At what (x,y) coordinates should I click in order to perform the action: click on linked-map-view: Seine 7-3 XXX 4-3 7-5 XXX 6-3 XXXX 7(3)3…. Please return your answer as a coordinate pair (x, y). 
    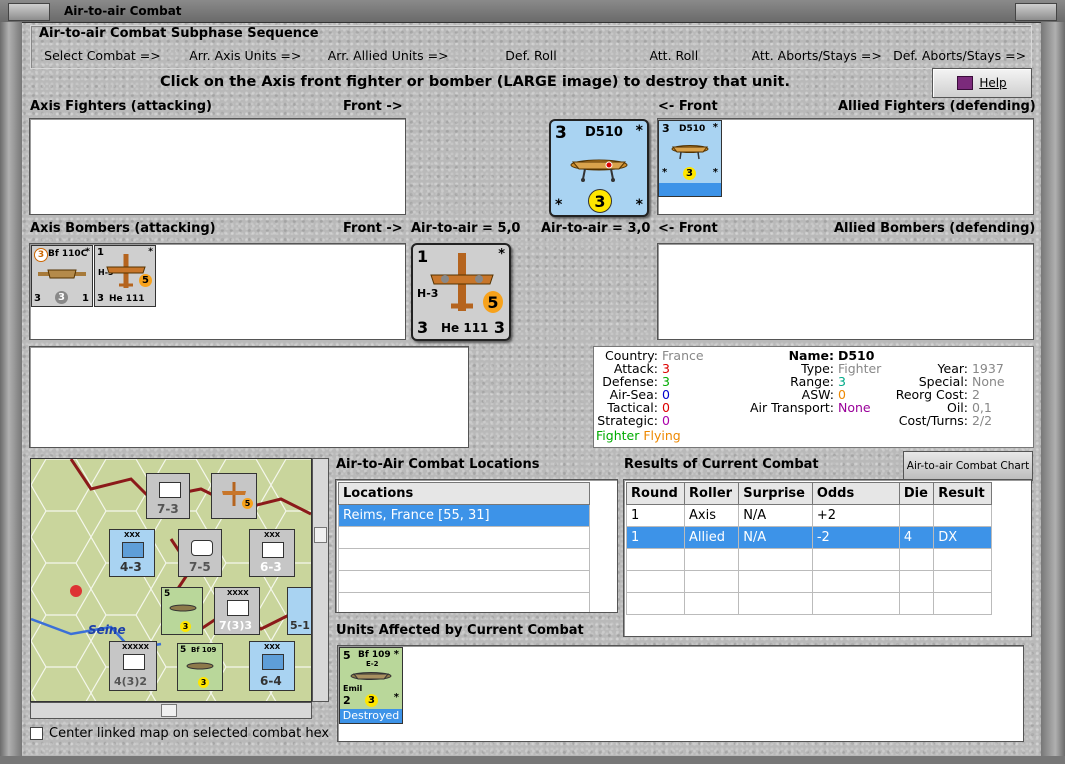
    Looking at the image, I should click on (171, 580).